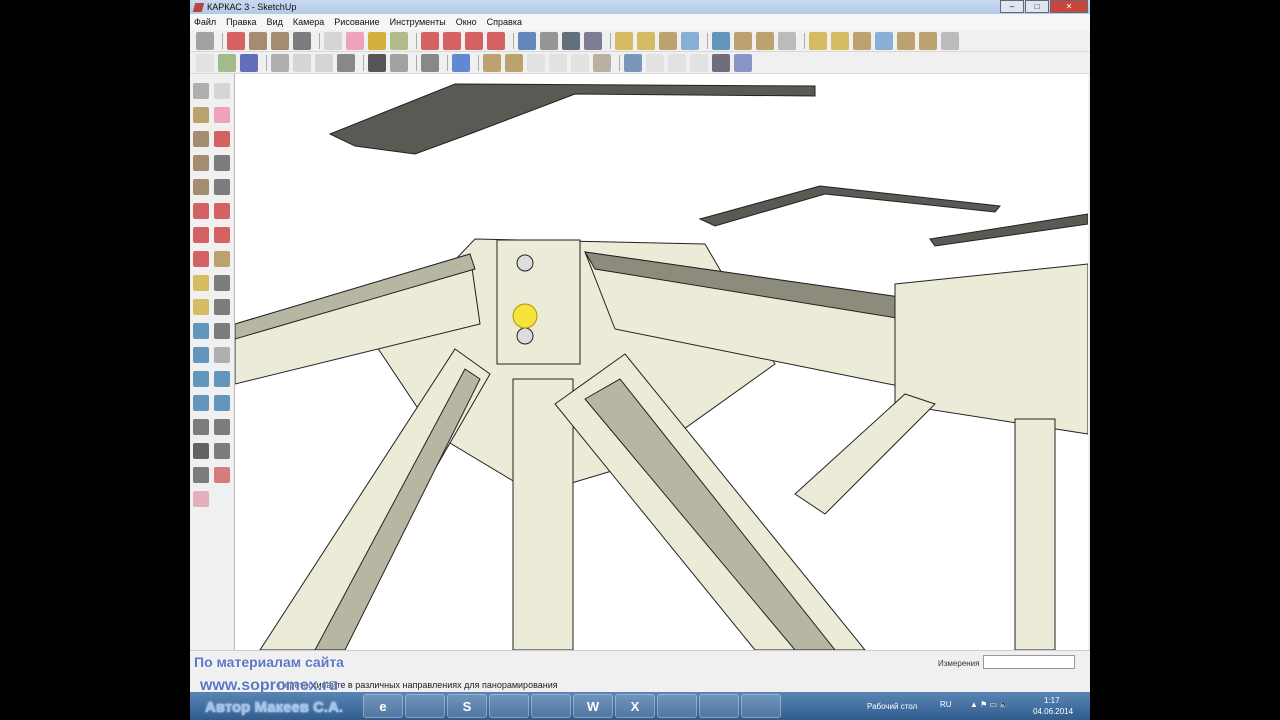  I want to click on back-view-icon, so click(580, 62).